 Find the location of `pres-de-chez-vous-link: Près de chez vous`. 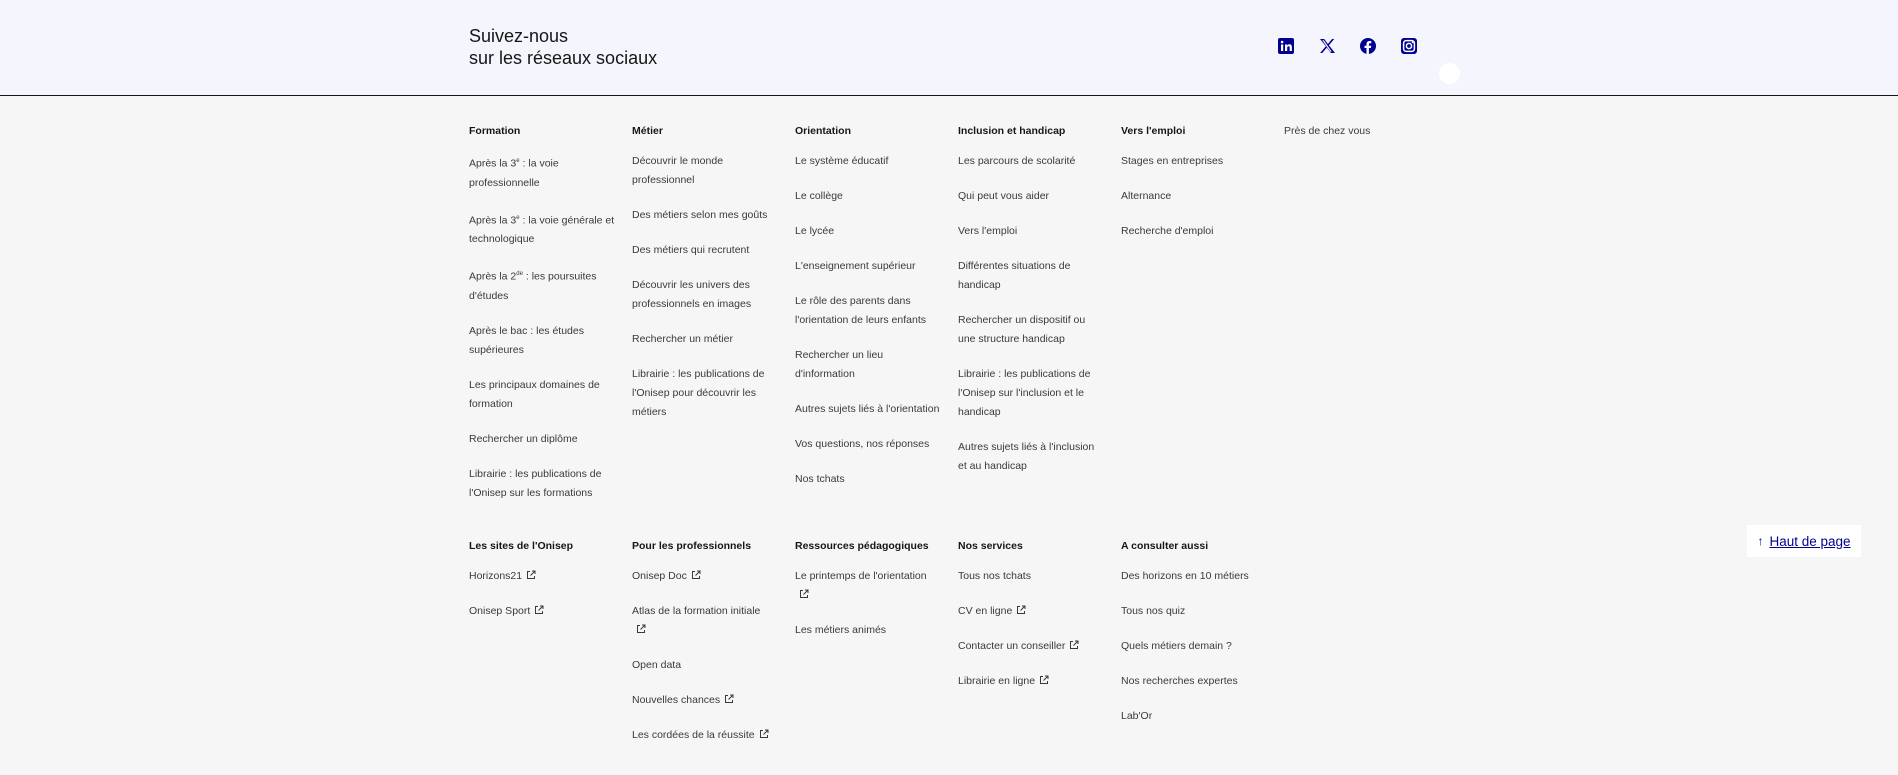

pres-de-chez-vous-link: Près de chez vous is located at coordinates (1359, 131).